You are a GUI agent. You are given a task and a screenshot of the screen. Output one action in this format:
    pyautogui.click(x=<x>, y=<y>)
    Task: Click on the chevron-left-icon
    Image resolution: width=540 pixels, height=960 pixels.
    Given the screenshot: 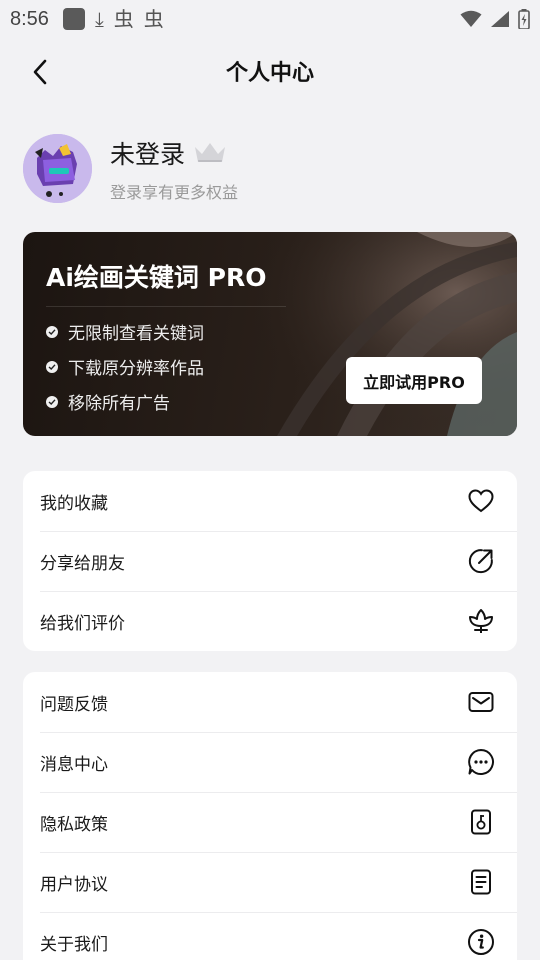 What is the action you would take?
    pyautogui.click(x=40, y=72)
    